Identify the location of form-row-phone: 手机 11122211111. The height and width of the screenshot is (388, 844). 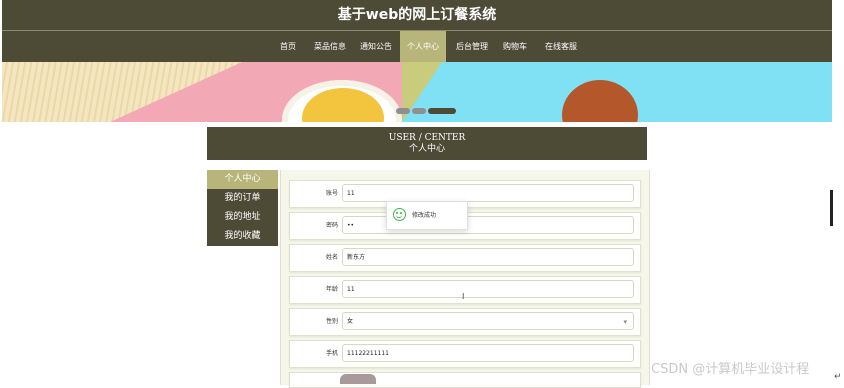
(465, 354).